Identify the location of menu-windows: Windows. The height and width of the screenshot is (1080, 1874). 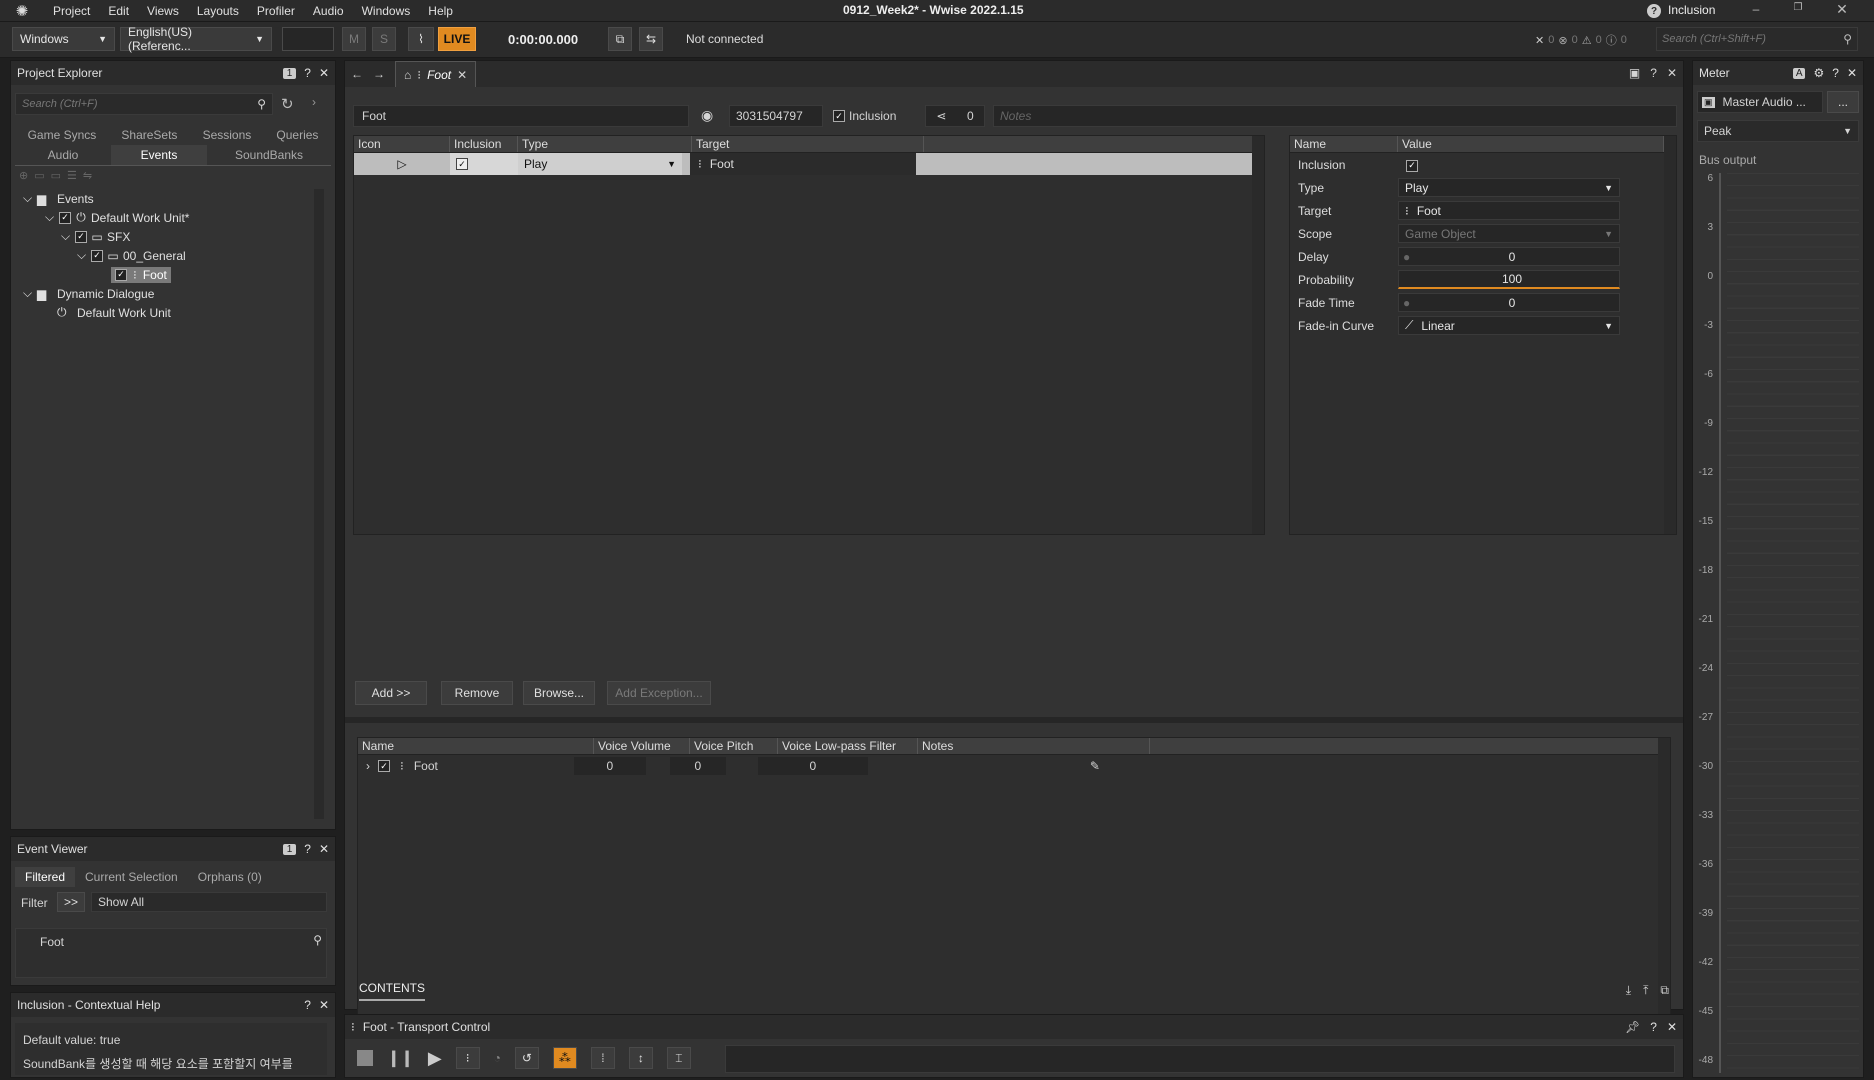
(386, 11).